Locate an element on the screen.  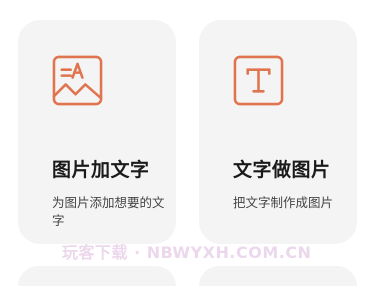
card-description: 把文字制作成图片 is located at coordinates (283, 202).